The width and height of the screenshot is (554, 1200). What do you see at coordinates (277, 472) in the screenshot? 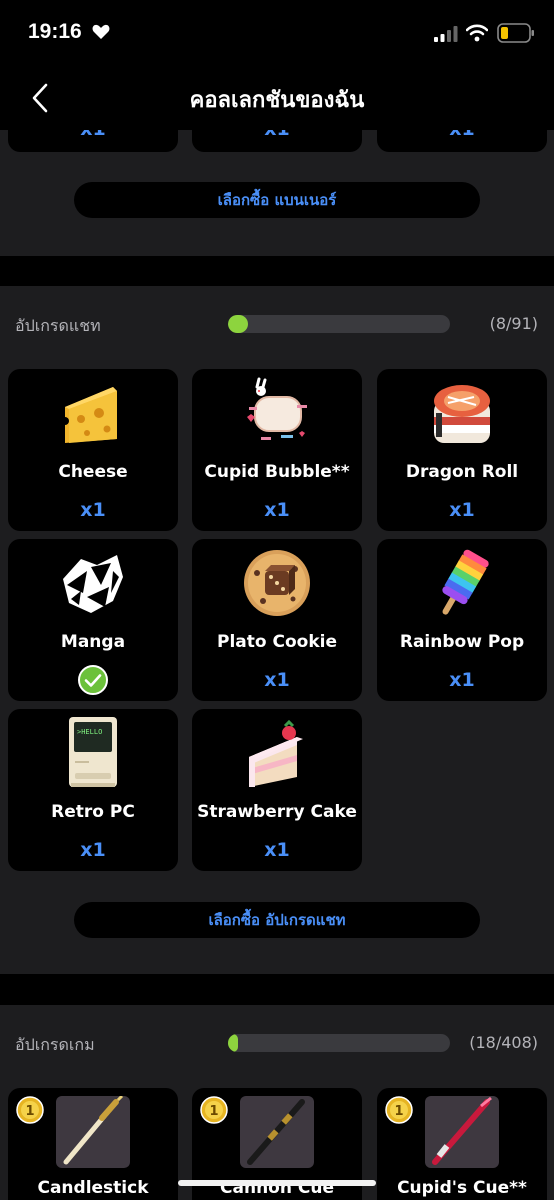
I see `item-name: Cupid Bubble**` at bounding box center [277, 472].